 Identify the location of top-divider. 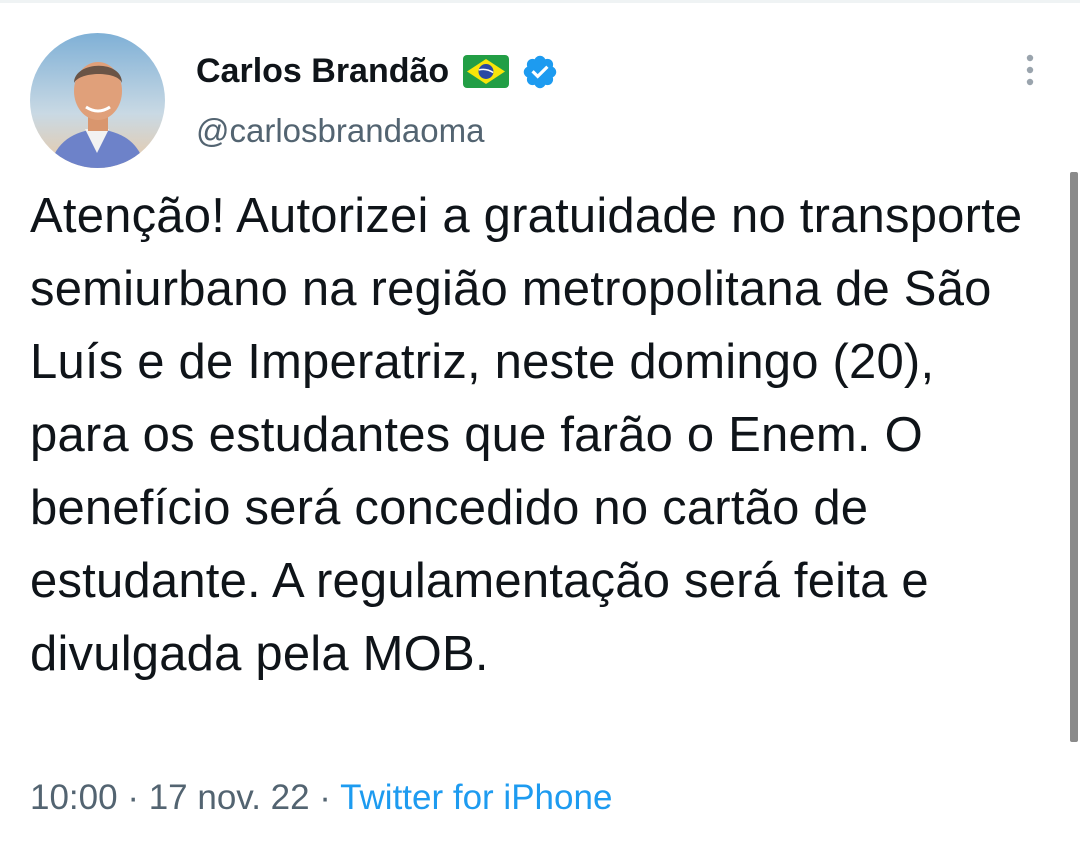
(540, 1).